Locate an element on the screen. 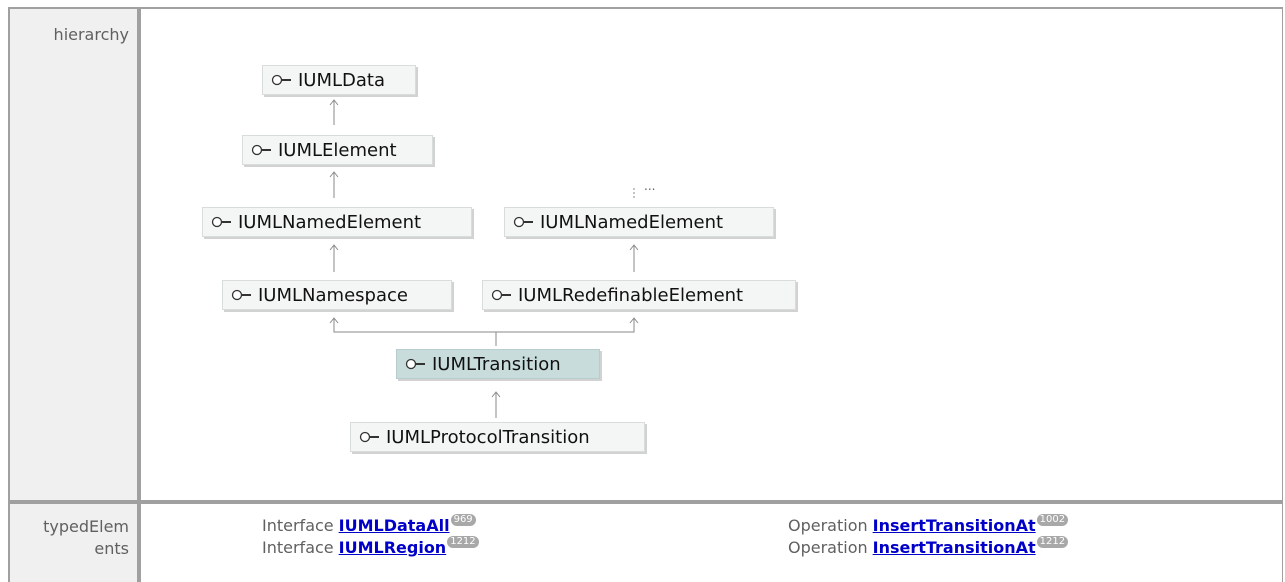 The width and height of the screenshot is (1285, 582). node-iumlnamespace: IUMLNamespace is located at coordinates (337, 295).